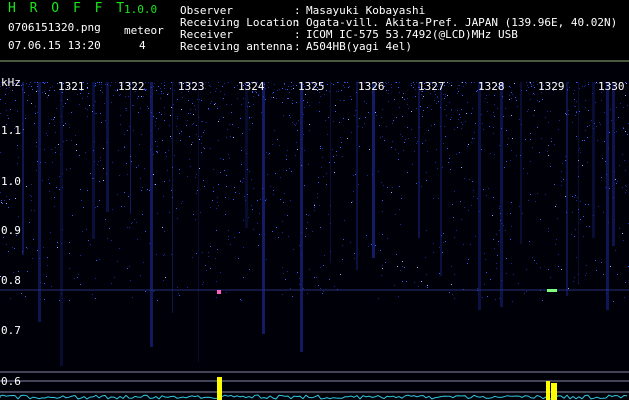  Describe the element at coordinates (551, 86) in the screenshot. I see `time-tick-label: 1329` at that location.